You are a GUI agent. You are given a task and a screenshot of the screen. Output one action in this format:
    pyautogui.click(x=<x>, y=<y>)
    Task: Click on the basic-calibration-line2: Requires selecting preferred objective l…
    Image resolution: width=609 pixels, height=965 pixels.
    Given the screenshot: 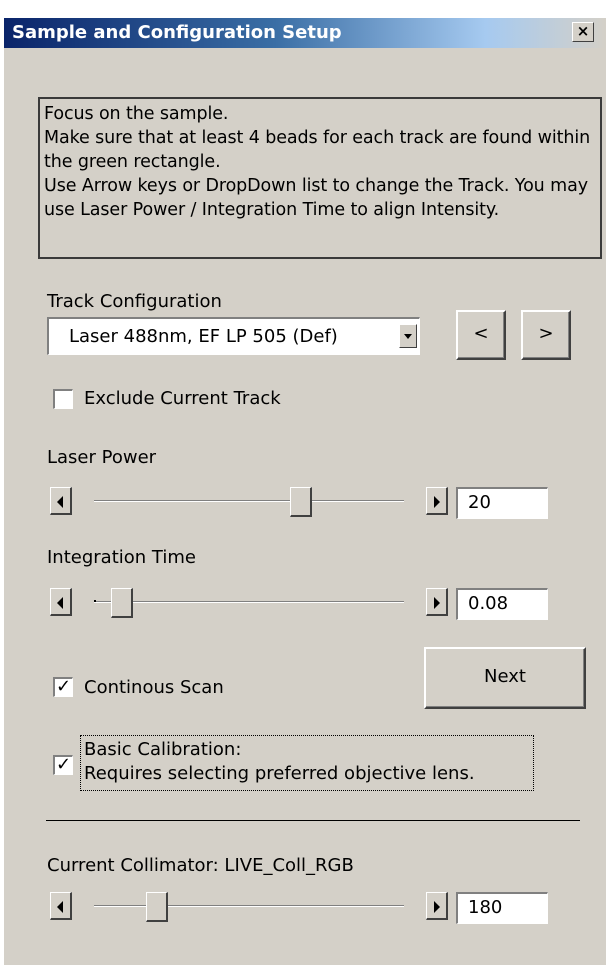 What is the action you would take?
    pyautogui.click(x=279, y=773)
    